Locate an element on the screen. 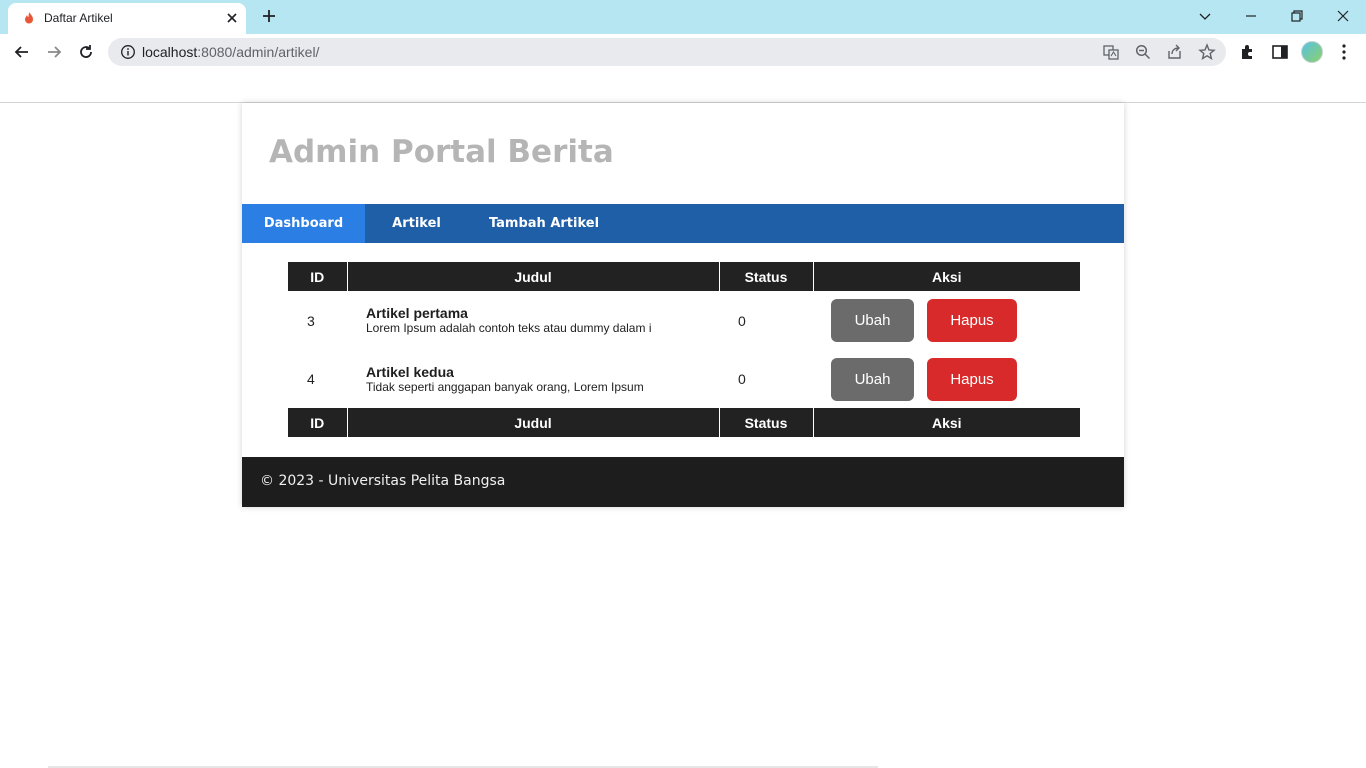  main-nav: Dashboard Artikel Tambah Artikel is located at coordinates (683, 223).